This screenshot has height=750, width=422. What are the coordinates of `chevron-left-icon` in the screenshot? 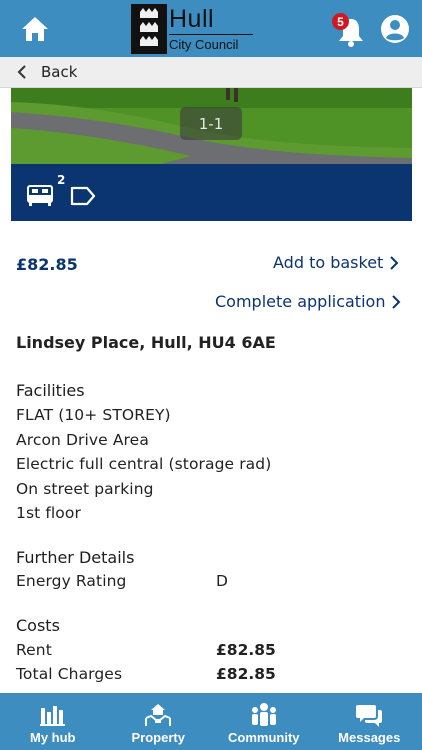 It's located at (23, 72).